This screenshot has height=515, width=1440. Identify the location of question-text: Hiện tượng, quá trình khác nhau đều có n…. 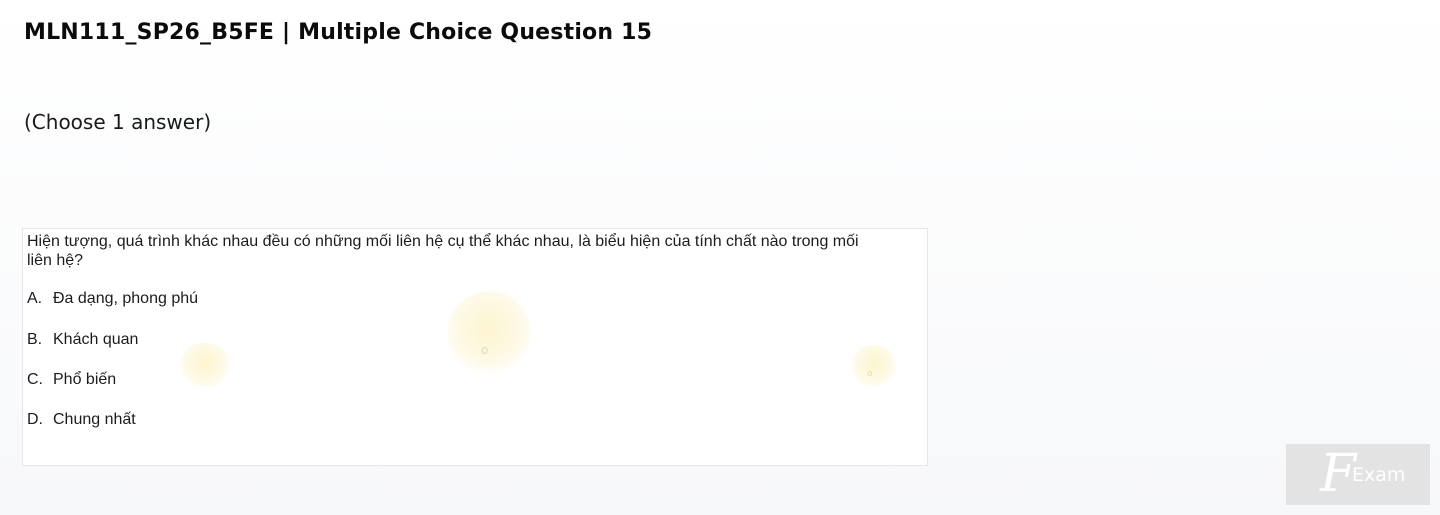
(443, 251).